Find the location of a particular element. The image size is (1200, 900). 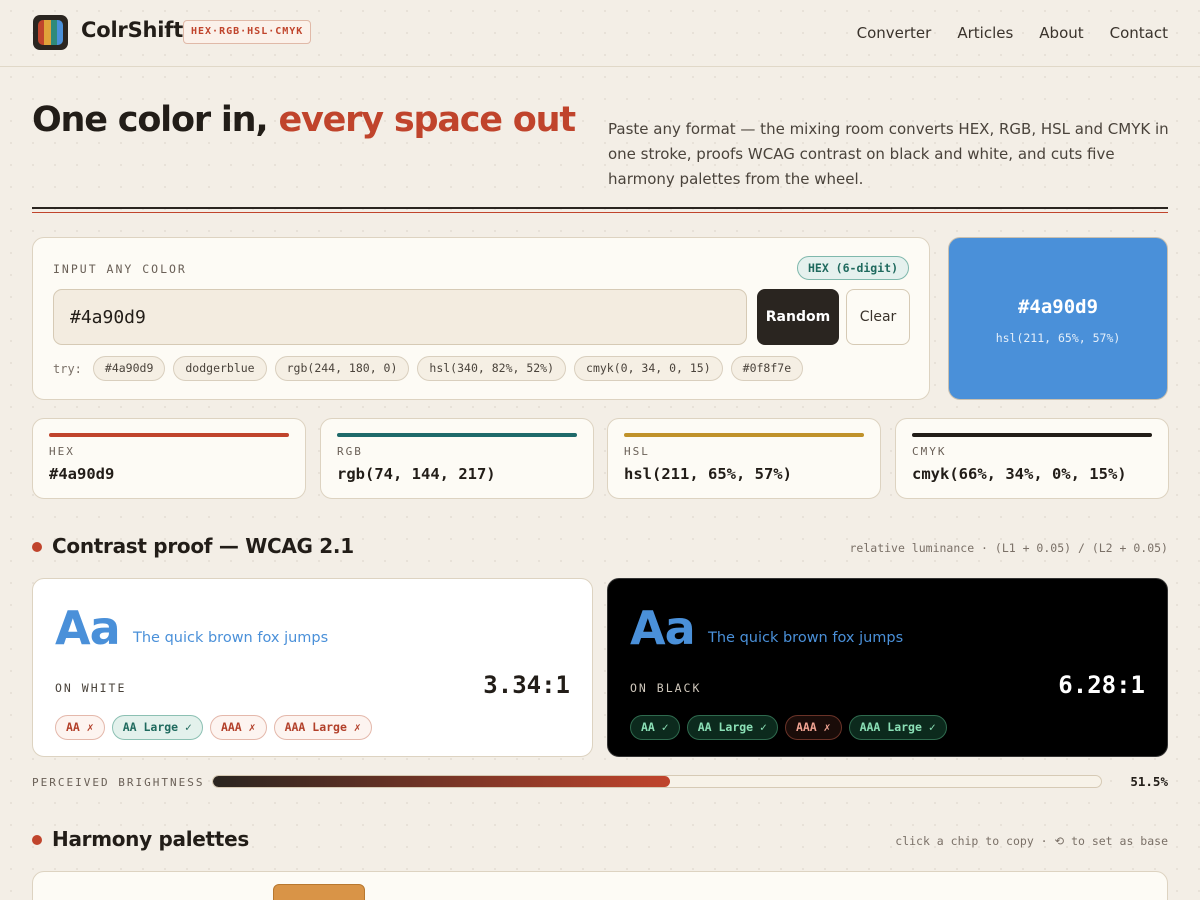

nav-contact: Contact is located at coordinates (1139, 33).